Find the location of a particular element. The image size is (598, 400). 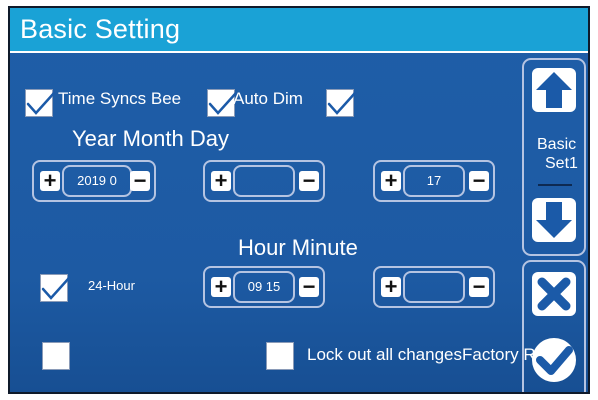

month-value is located at coordinates (264, 181).